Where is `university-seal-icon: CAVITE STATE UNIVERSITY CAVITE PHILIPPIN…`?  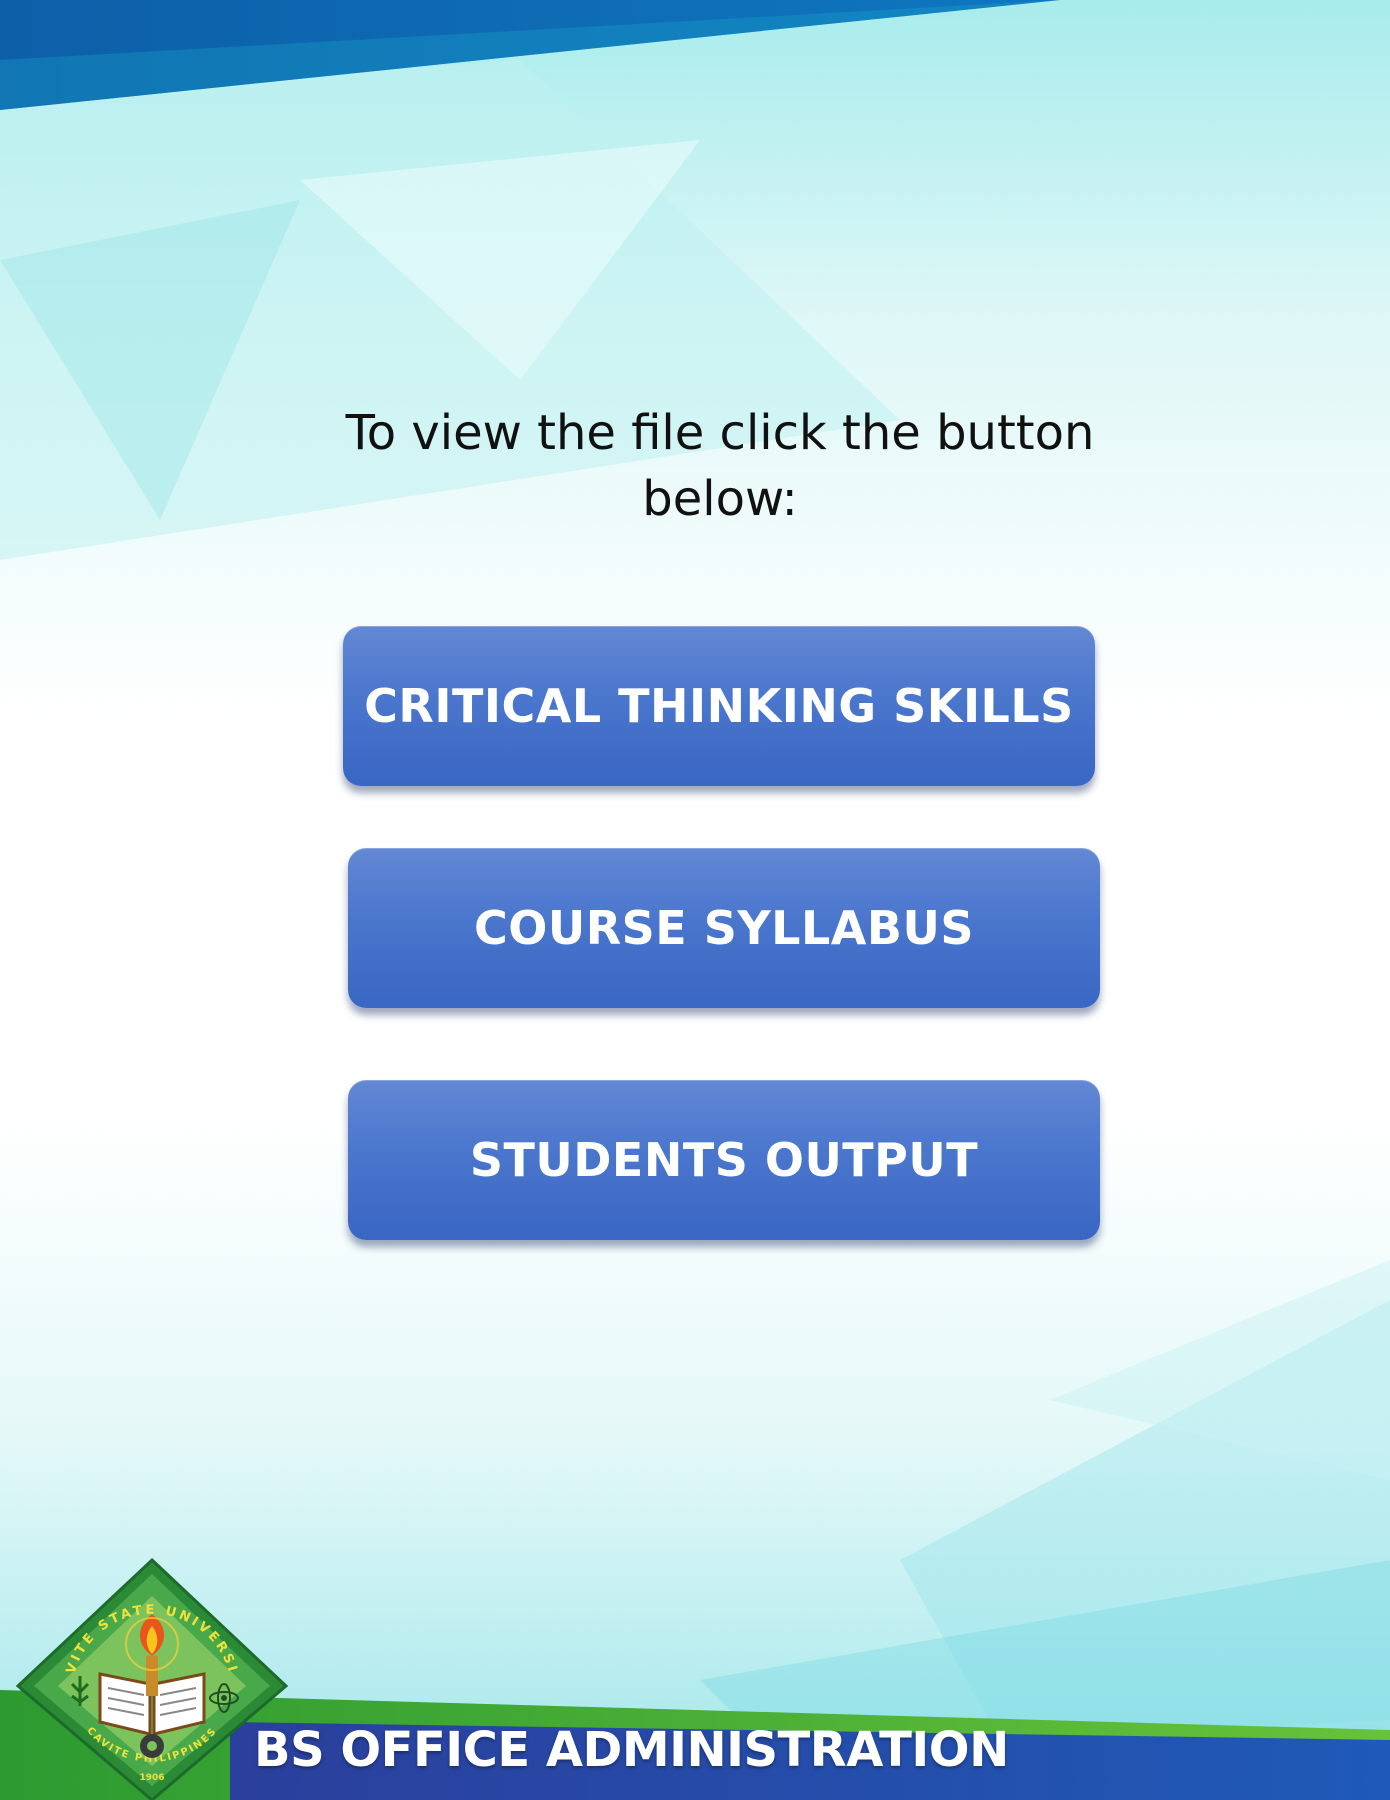 university-seal-icon: CAVITE STATE UNIVERSITY CAVITE PHILIPPIN… is located at coordinates (151, 1678).